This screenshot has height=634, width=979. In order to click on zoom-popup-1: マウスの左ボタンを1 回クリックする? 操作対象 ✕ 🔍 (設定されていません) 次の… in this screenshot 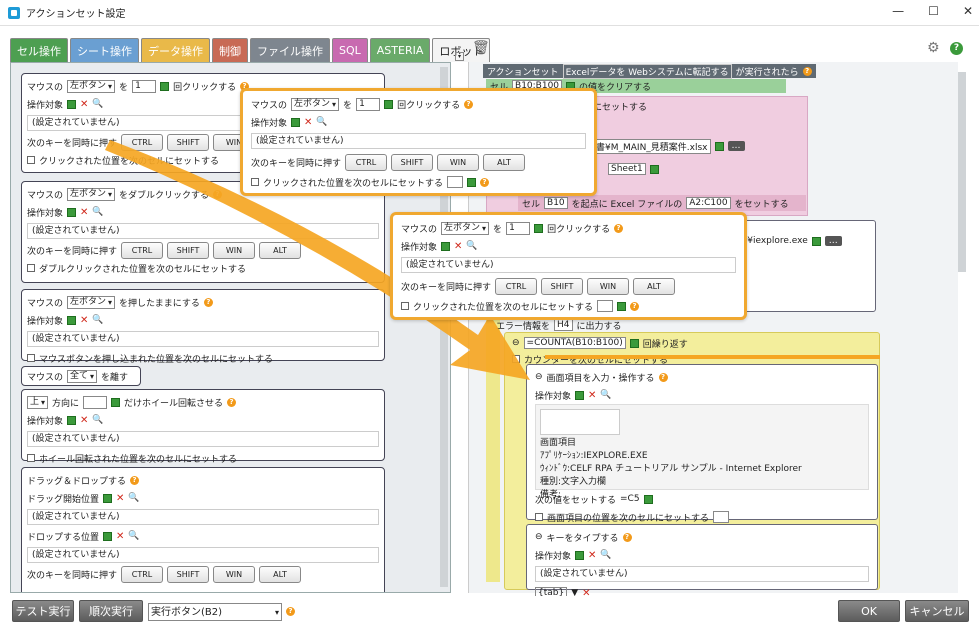, I will do `click(418, 142)`.